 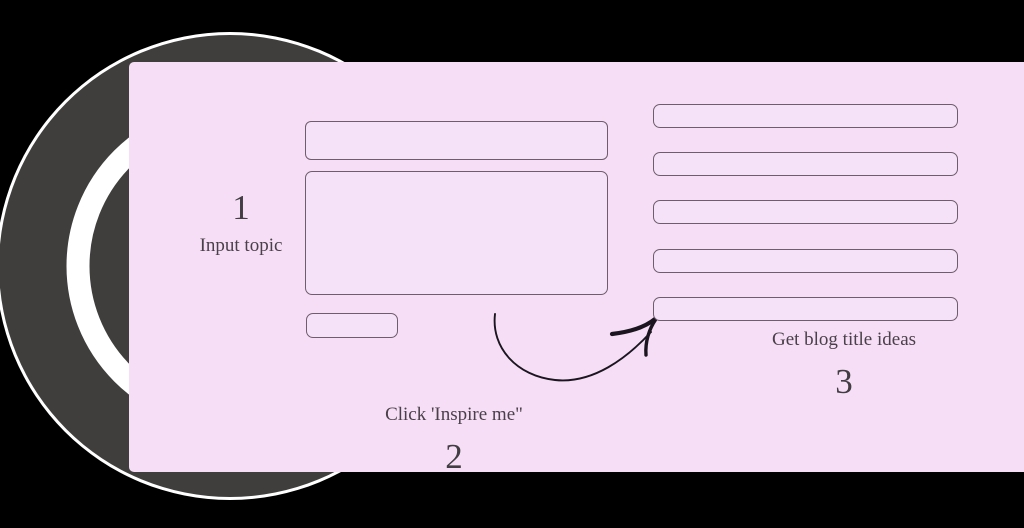 I want to click on step-2-number: 2, so click(x=454, y=456).